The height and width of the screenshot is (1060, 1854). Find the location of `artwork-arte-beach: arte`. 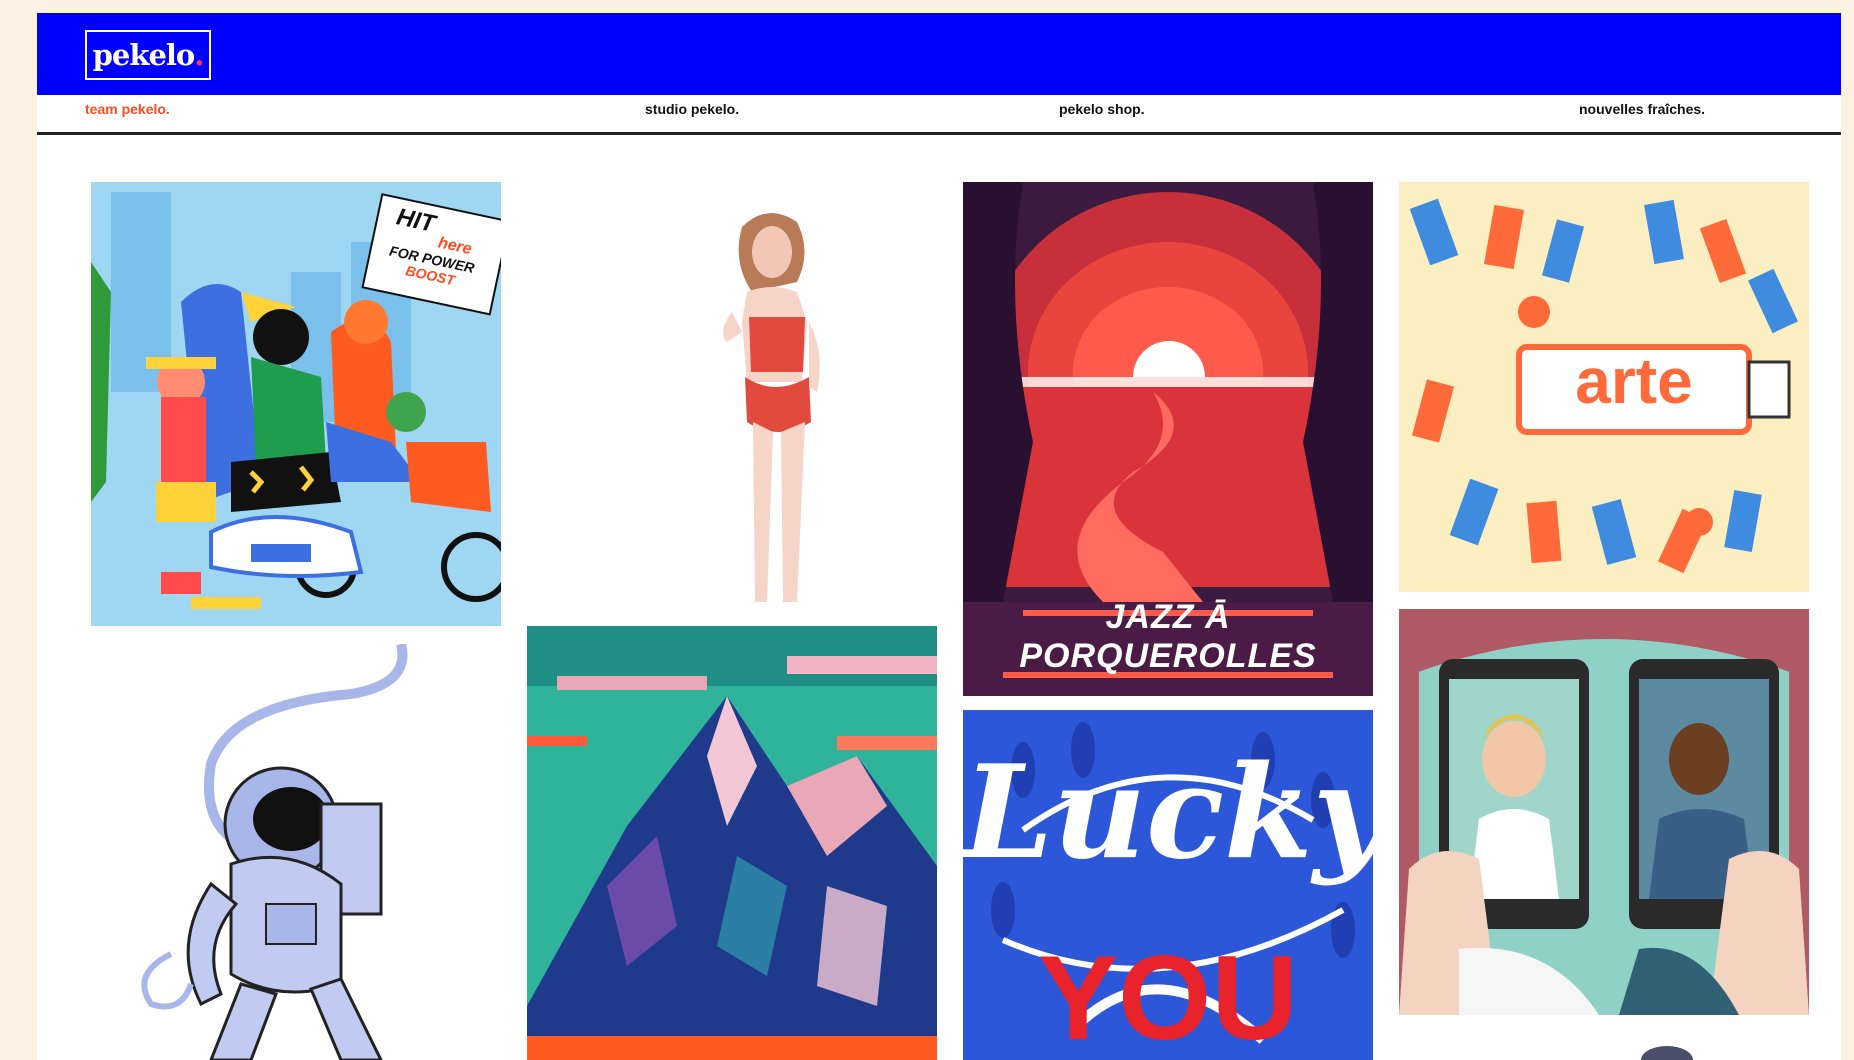

artwork-arte-beach: arte is located at coordinates (1604, 387).